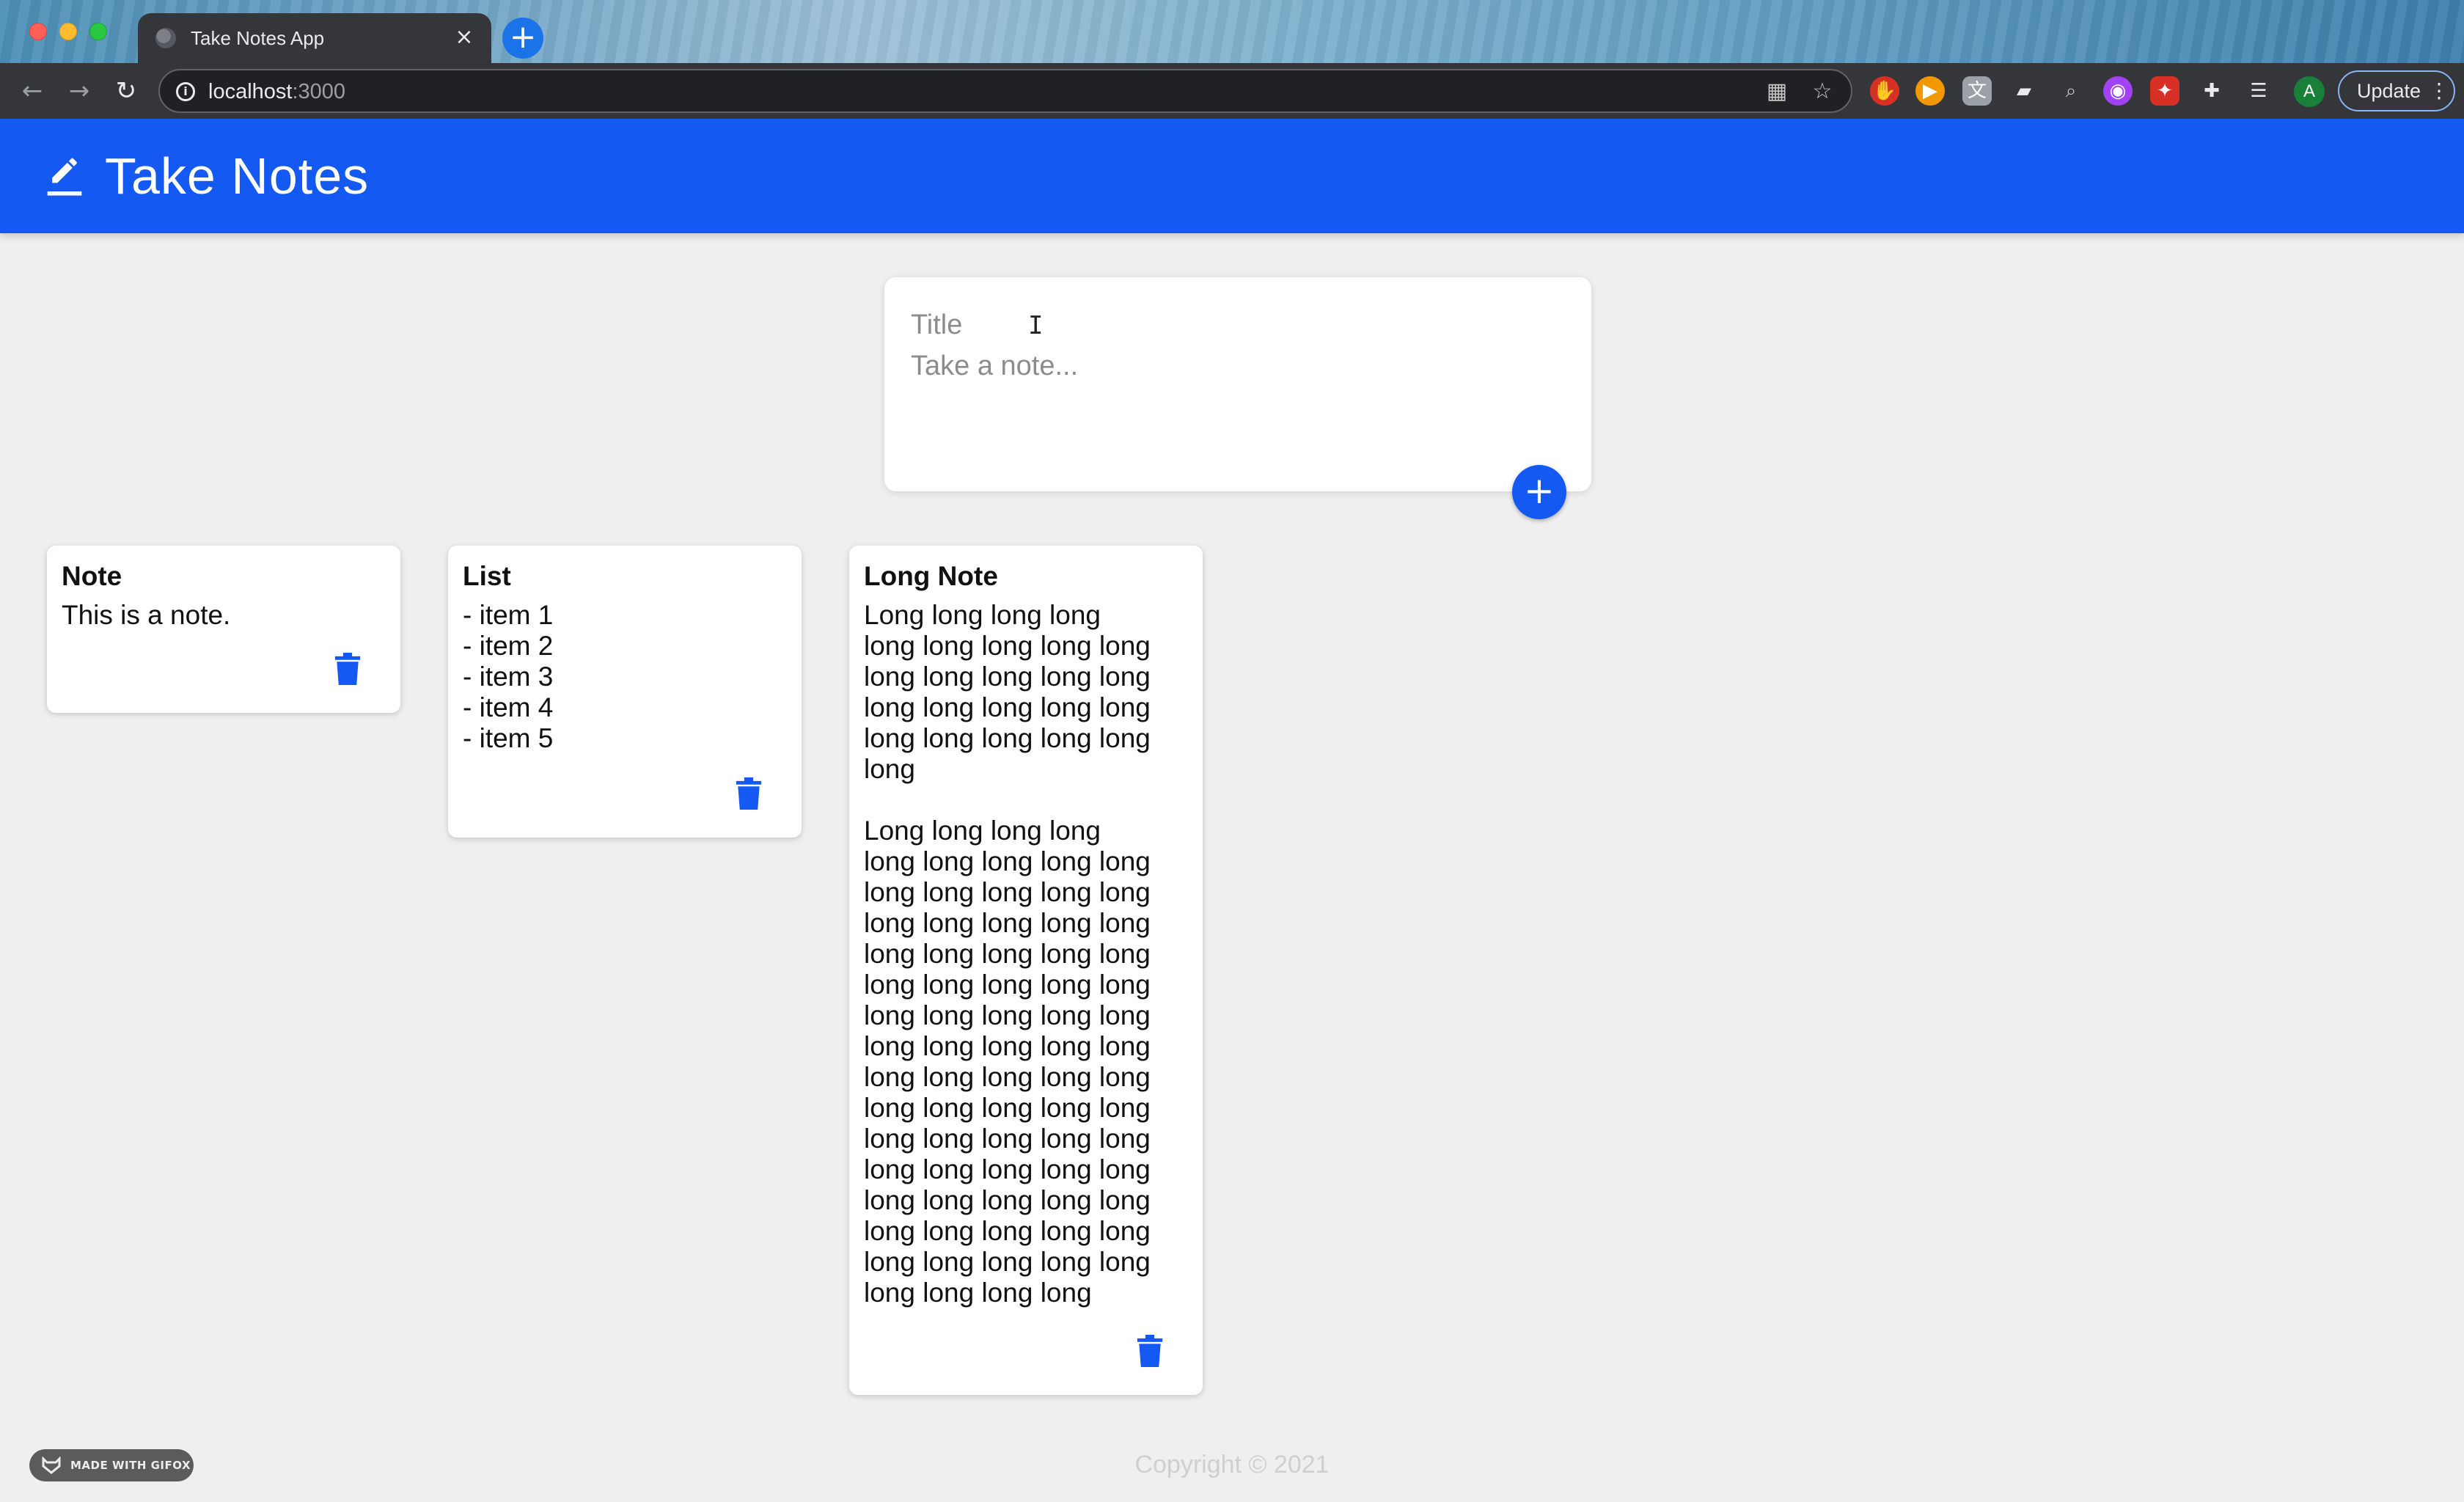 The width and height of the screenshot is (2464, 1502). I want to click on window-close-button, so click(38, 32).